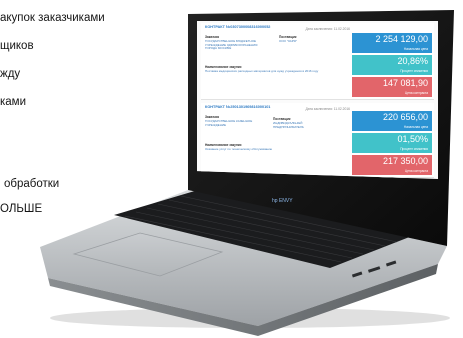  Describe the element at coordinates (405, 83) in the screenshot. I see `contract-price-value: 147 081,90` at that location.